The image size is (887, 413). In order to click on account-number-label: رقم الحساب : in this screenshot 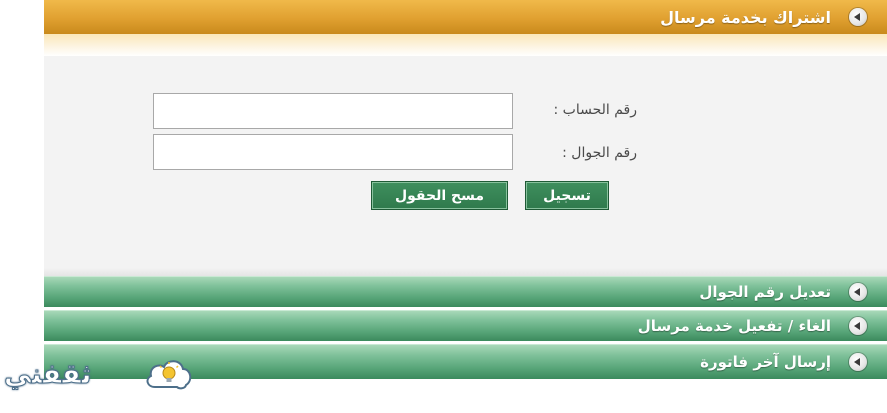, I will do `click(595, 110)`.